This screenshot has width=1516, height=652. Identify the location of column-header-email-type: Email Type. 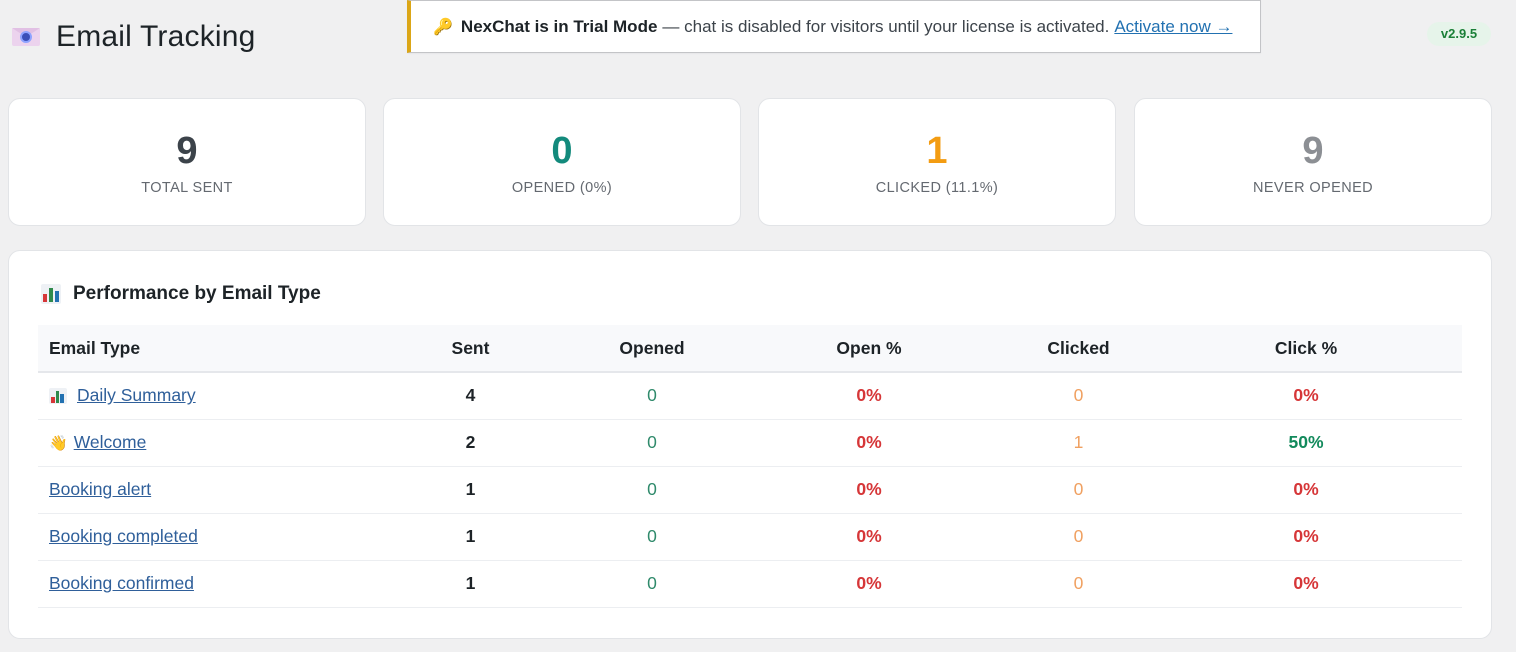
(203, 349).